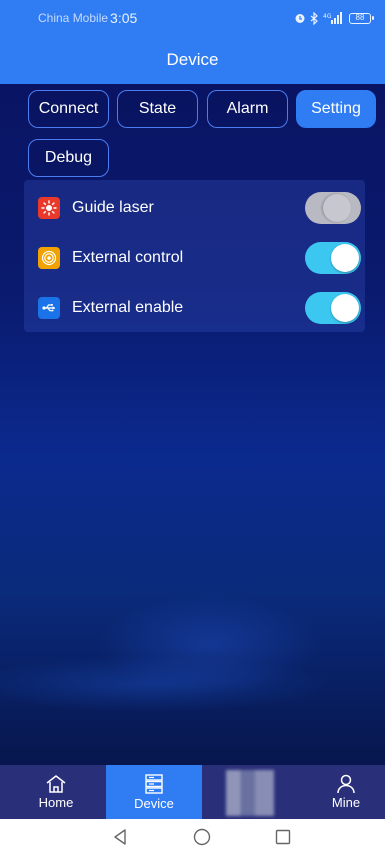 This screenshot has width=385, height=854. I want to click on signal-icon: 4G, so click(332, 18).